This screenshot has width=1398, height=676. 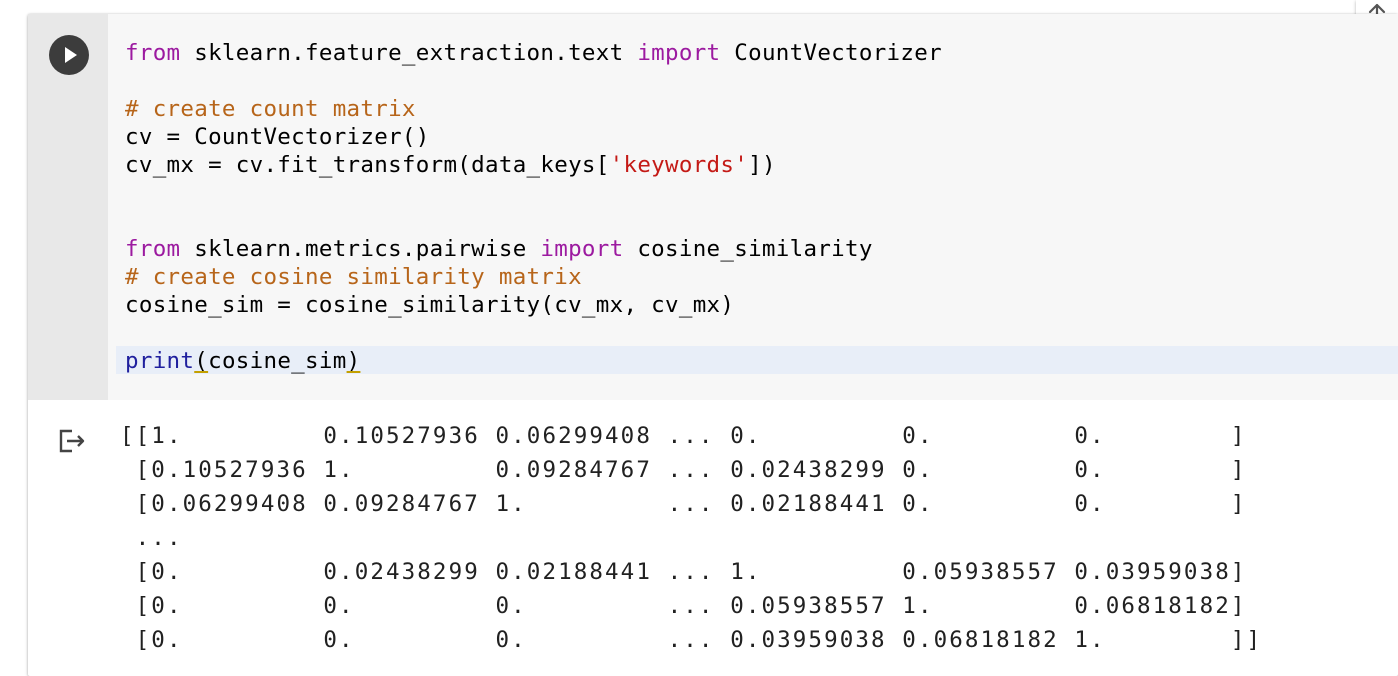 I want to click on code-token: # create cosine similarity matrix, so click(x=353, y=277).